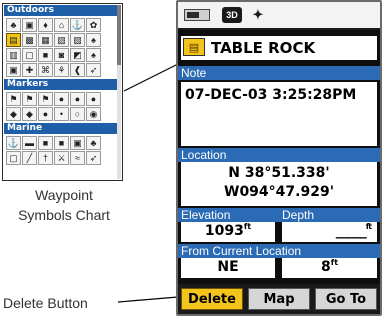 The image size is (384, 324). What do you see at coordinates (351, 231) in the screenshot?
I see `depth-number: _____` at bounding box center [351, 231].